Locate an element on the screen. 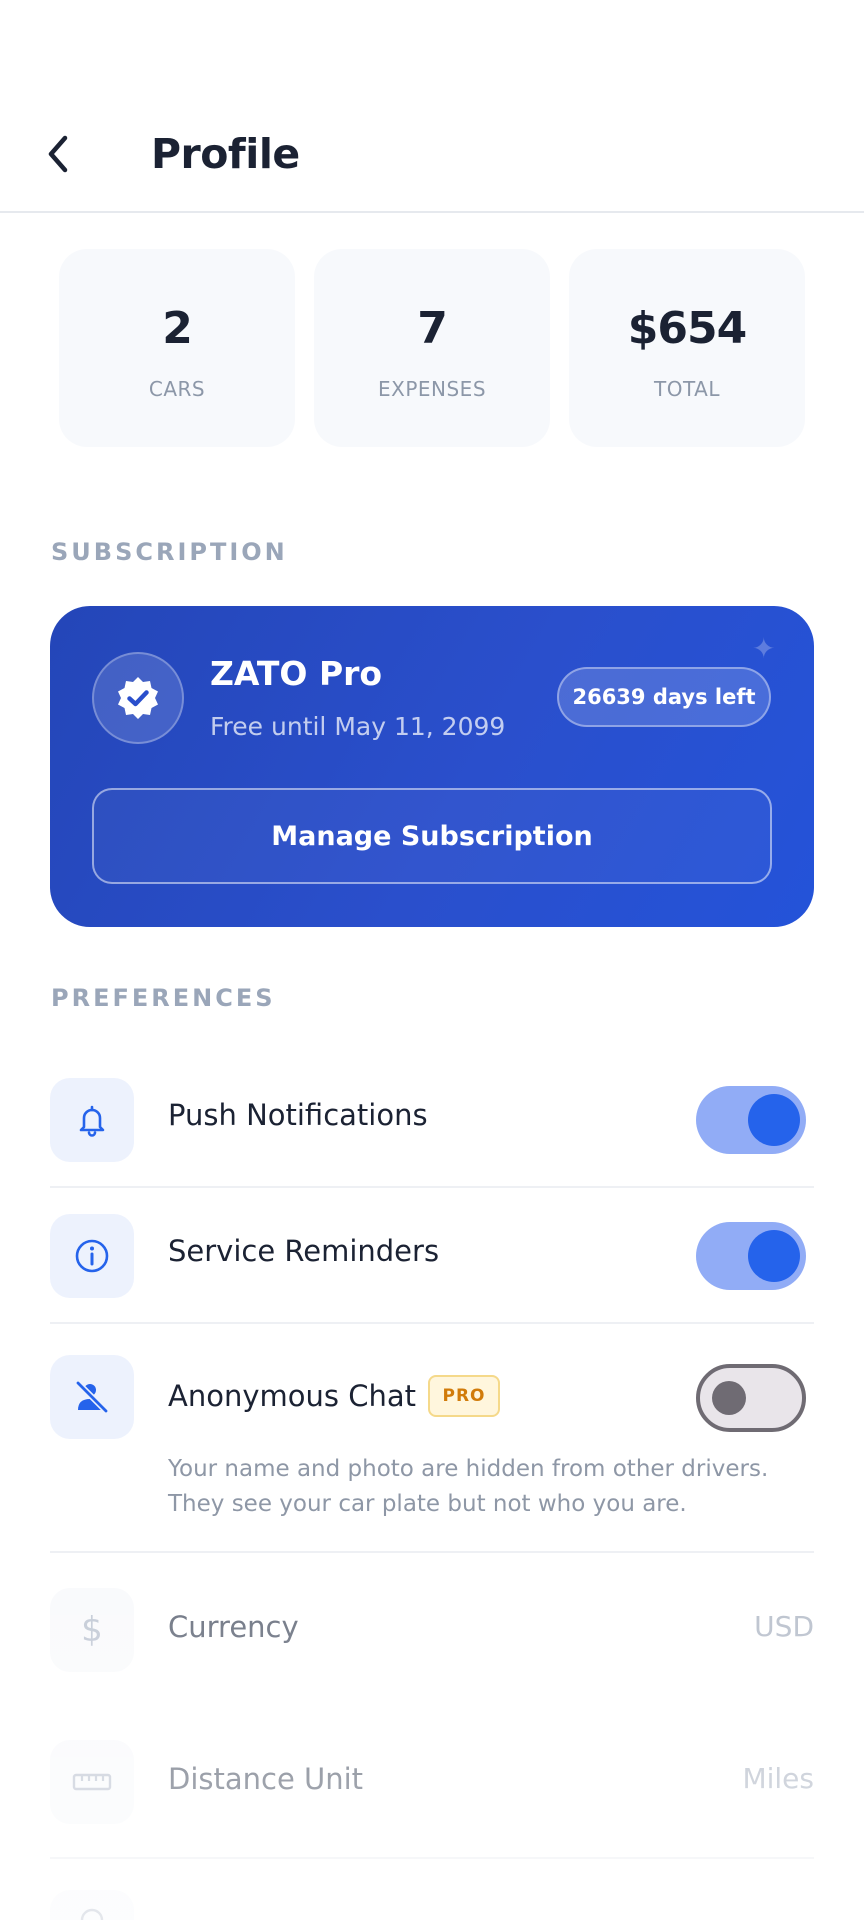 Image resolution: width=864 pixels, height=1920 pixels. pref-label: Service Reminders is located at coordinates (304, 1251).